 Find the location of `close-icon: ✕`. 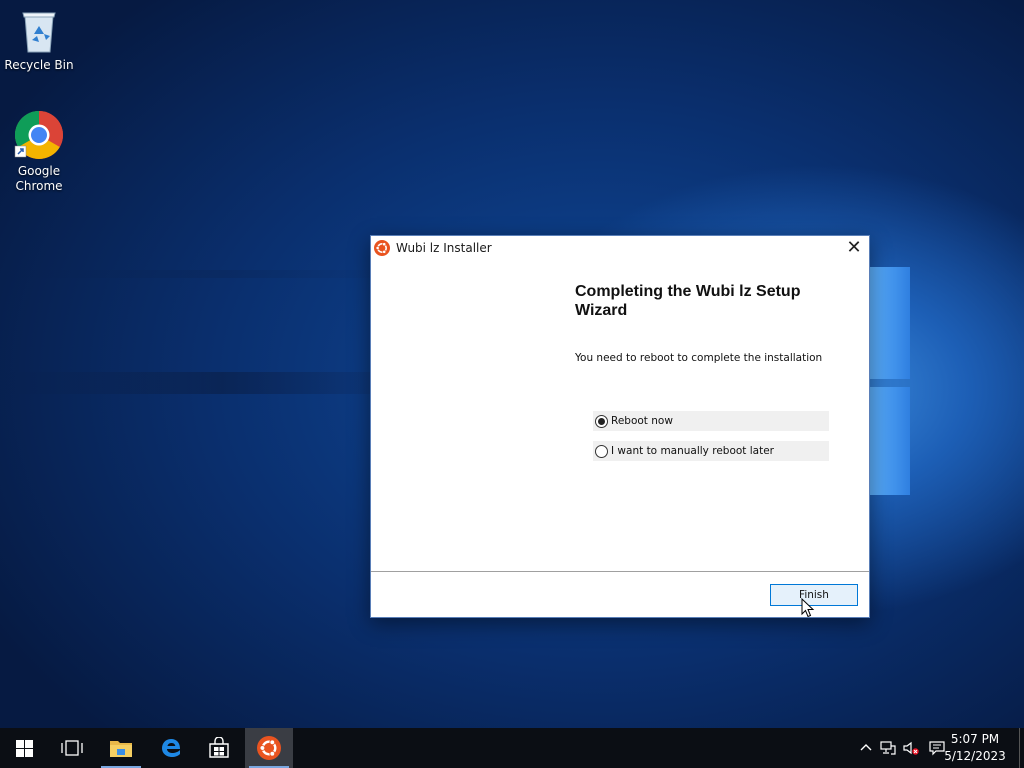

close-icon: ✕ is located at coordinates (854, 247).